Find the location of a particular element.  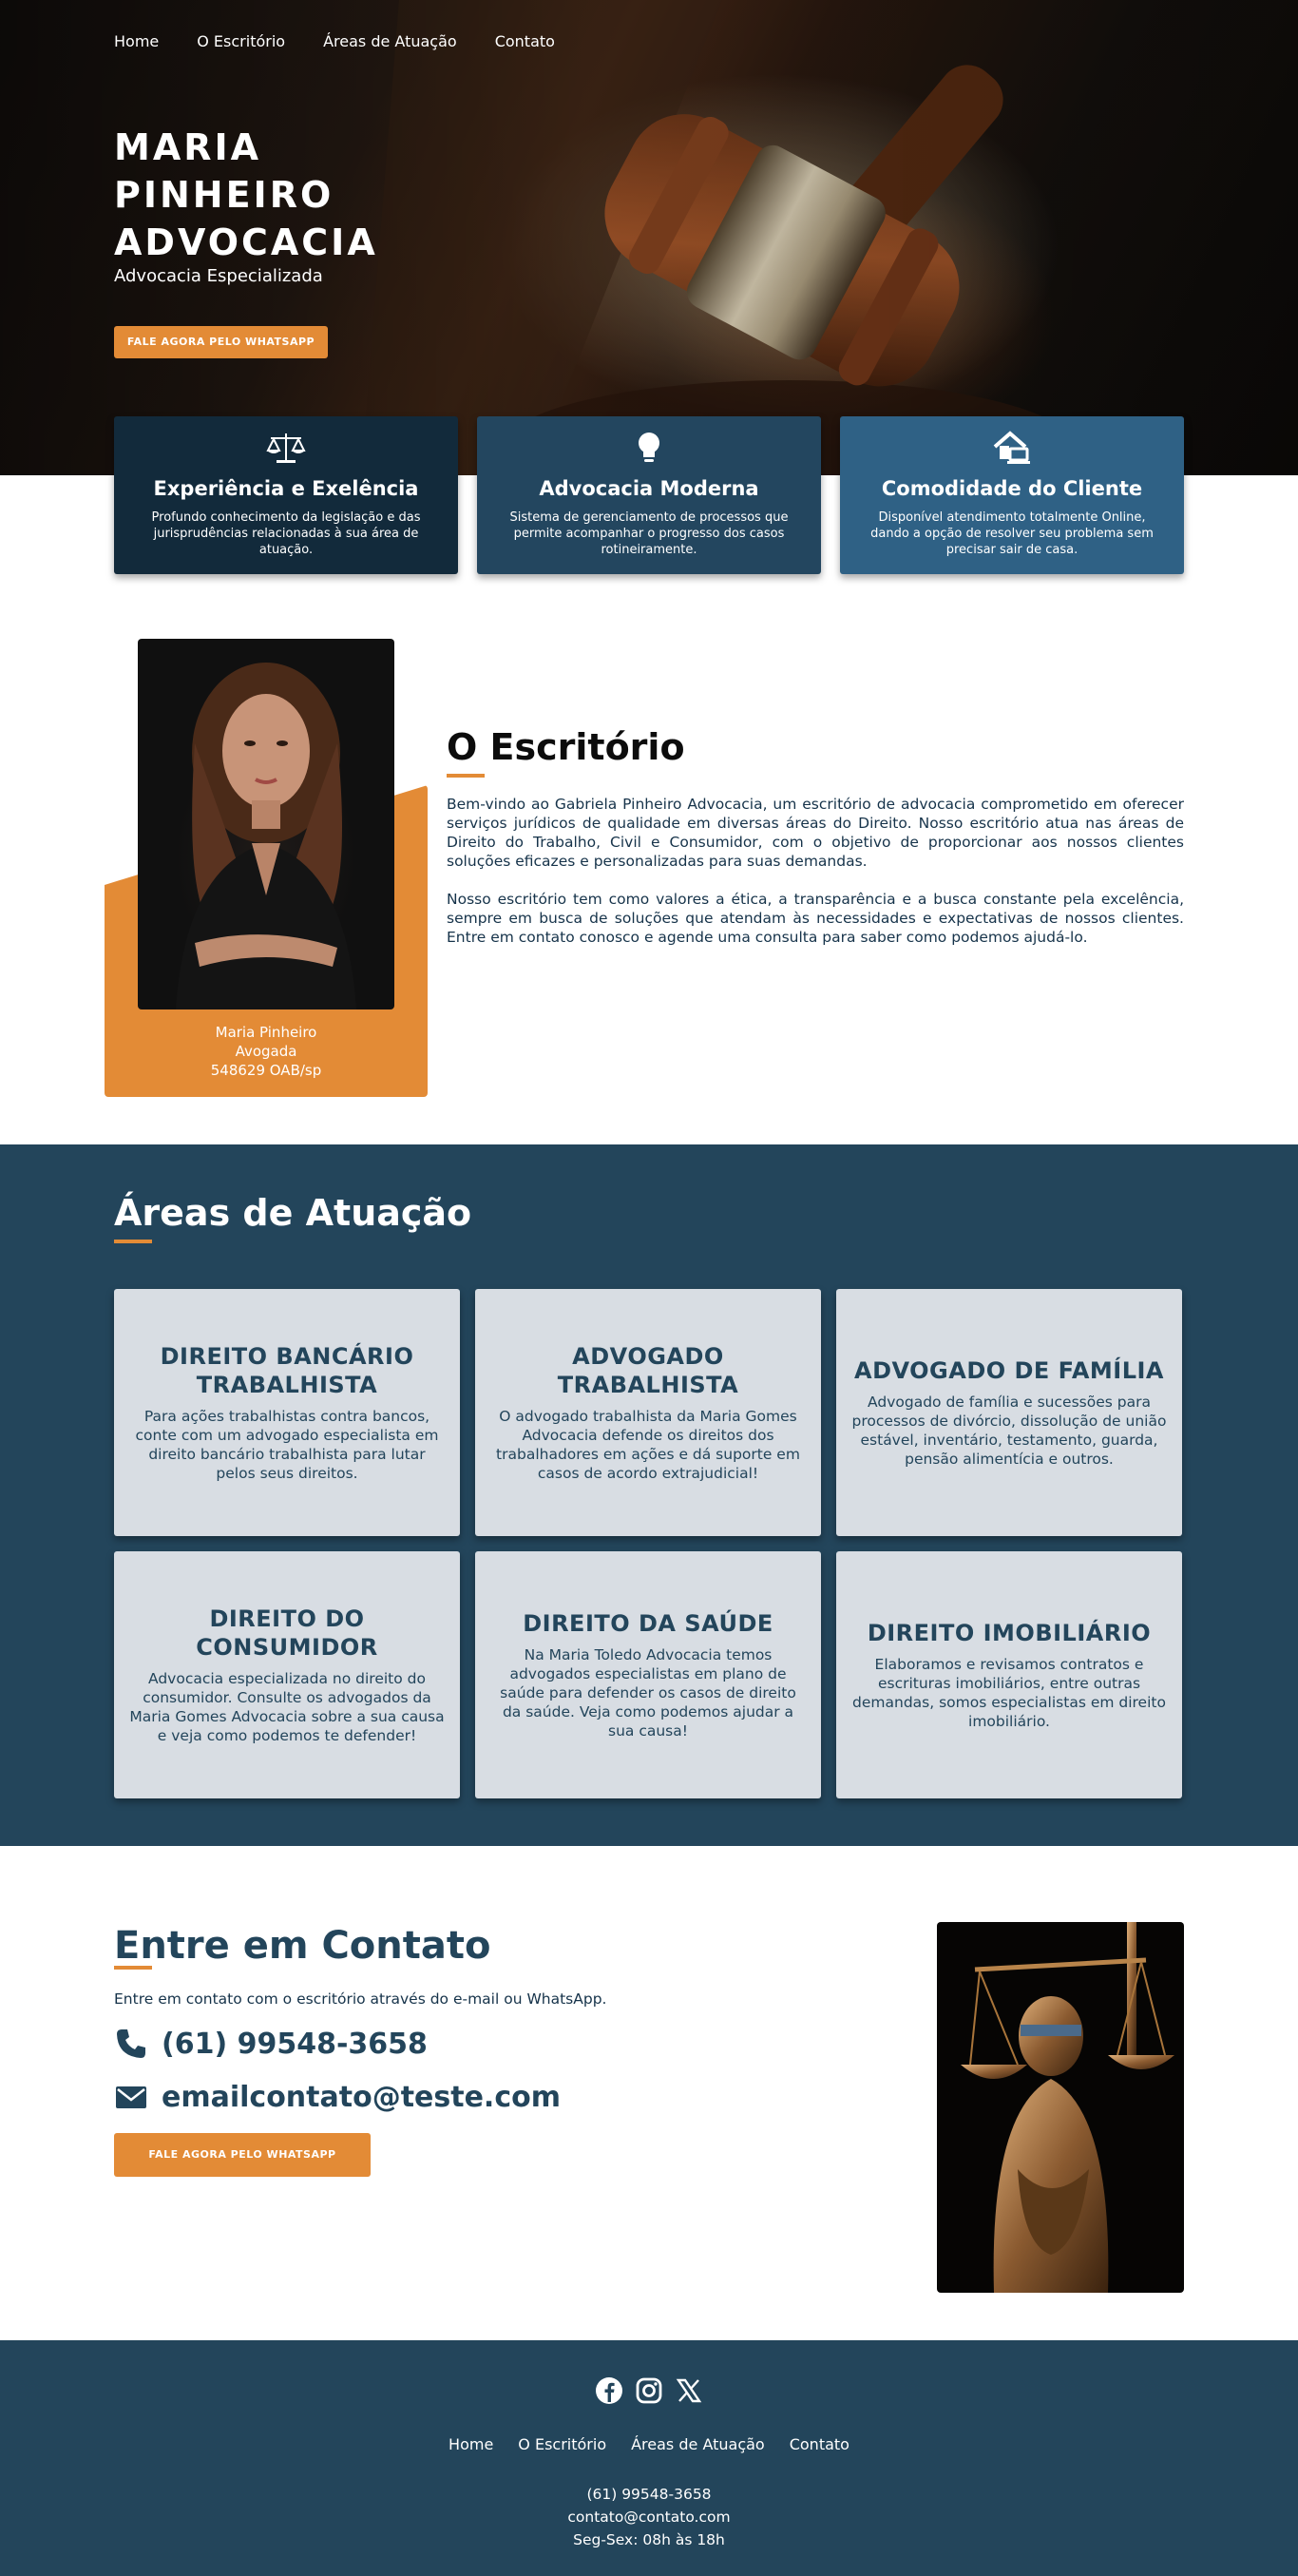

hero-title: MARIA PINHEIRO ADVOCACIA is located at coordinates (246, 194).